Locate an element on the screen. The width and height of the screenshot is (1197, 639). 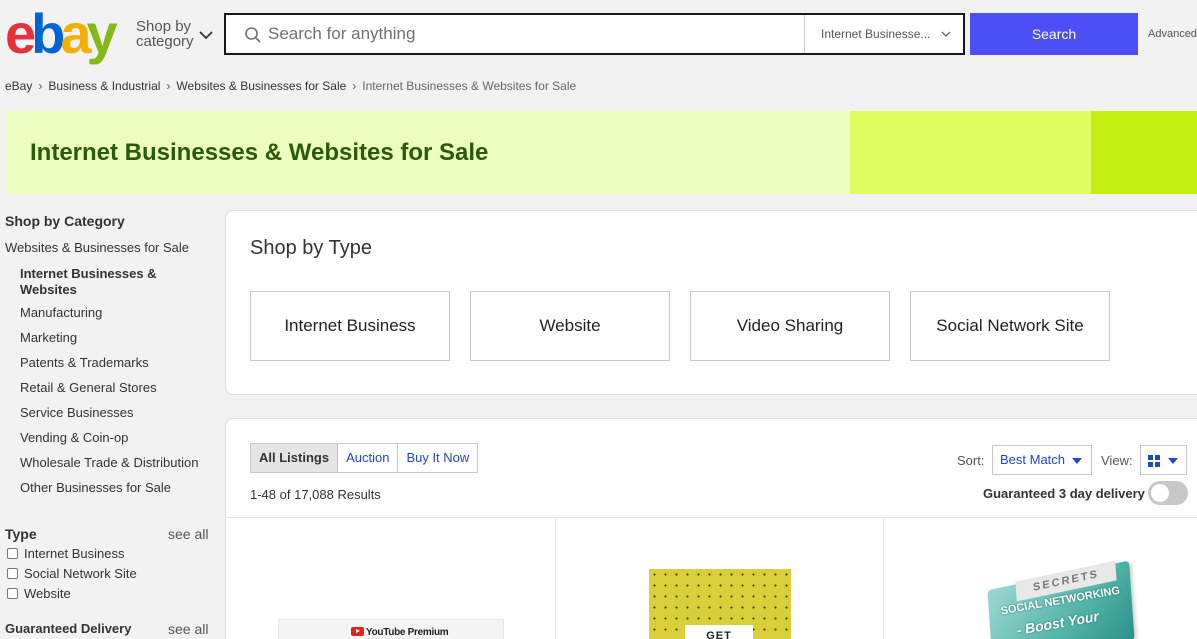
guaranteed-delivery-toggle is located at coordinates (1168, 493).